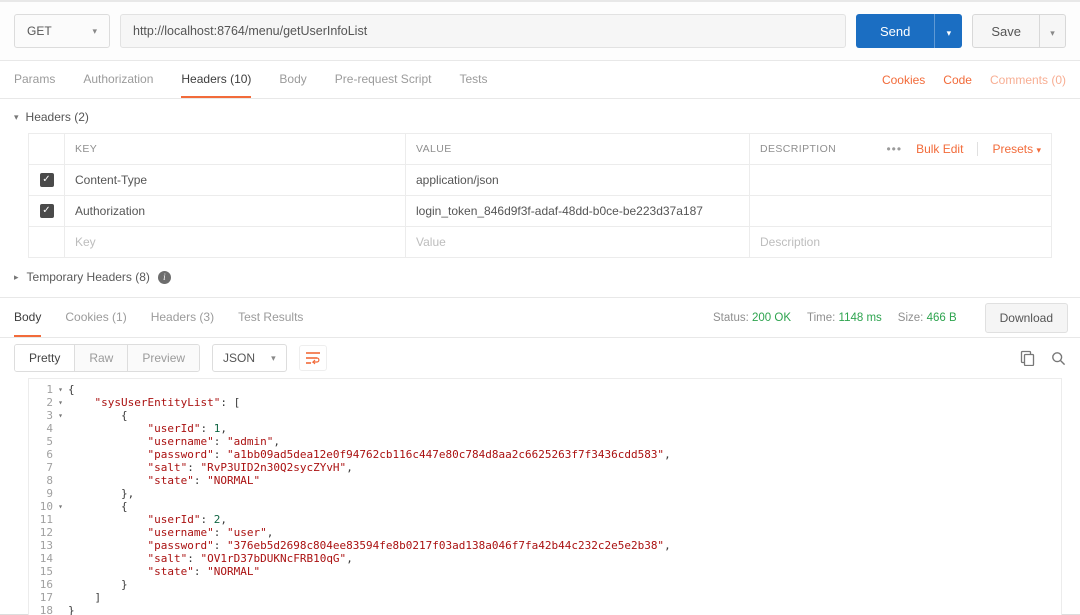 The width and height of the screenshot is (1080, 615). Describe the element at coordinates (844, 318) in the screenshot. I see `response-meta-item: Time: 1148 ms` at that location.